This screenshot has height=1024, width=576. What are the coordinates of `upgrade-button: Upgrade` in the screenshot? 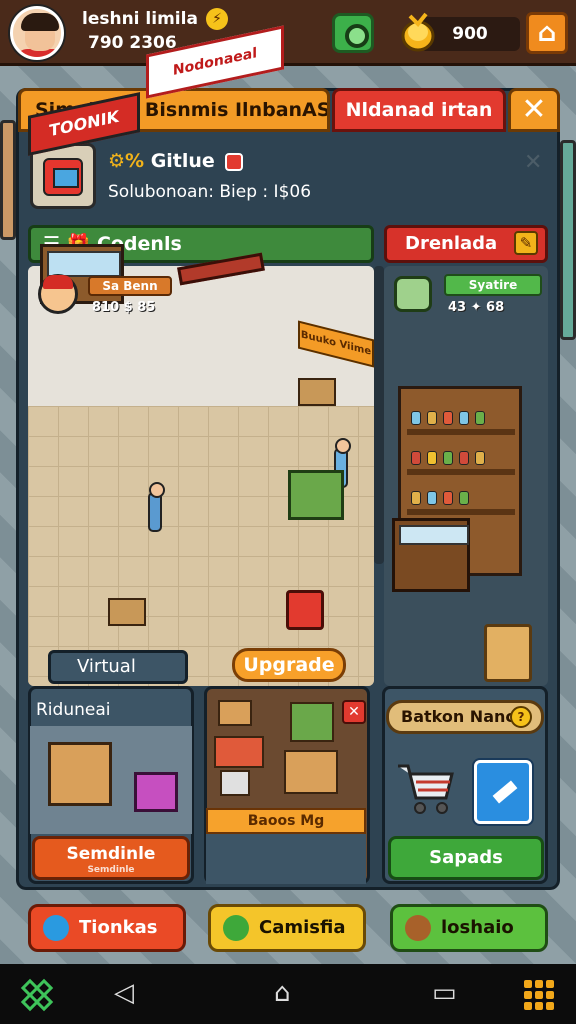 It's located at (289, 665).